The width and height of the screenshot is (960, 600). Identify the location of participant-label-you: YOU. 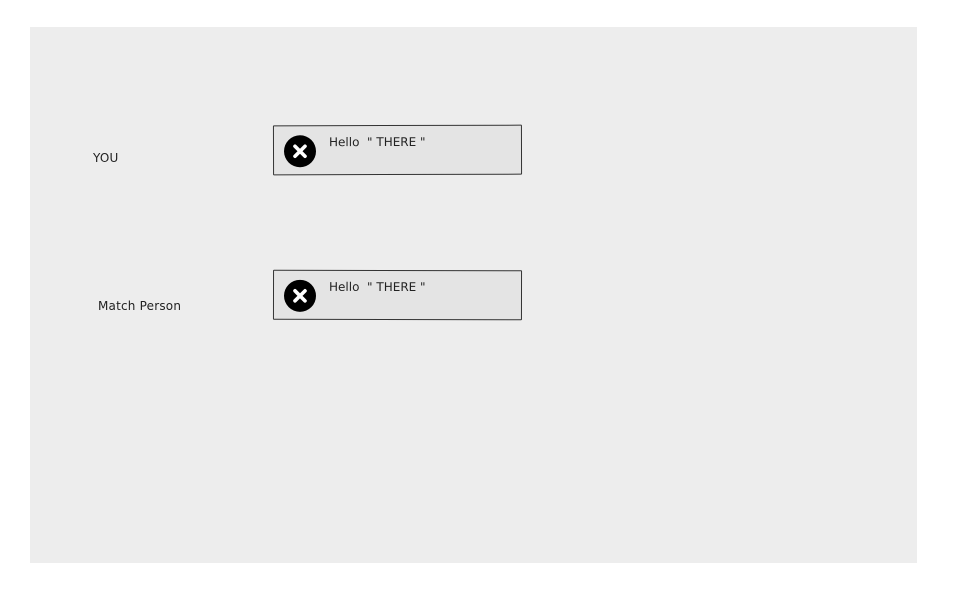
(106, 158).